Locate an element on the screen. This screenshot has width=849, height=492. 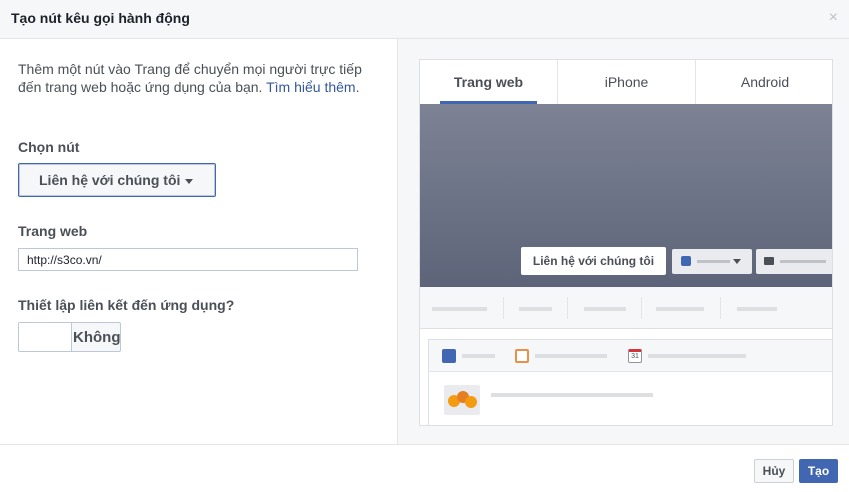
website-label: Trang web is located at coordinates (53, 231).